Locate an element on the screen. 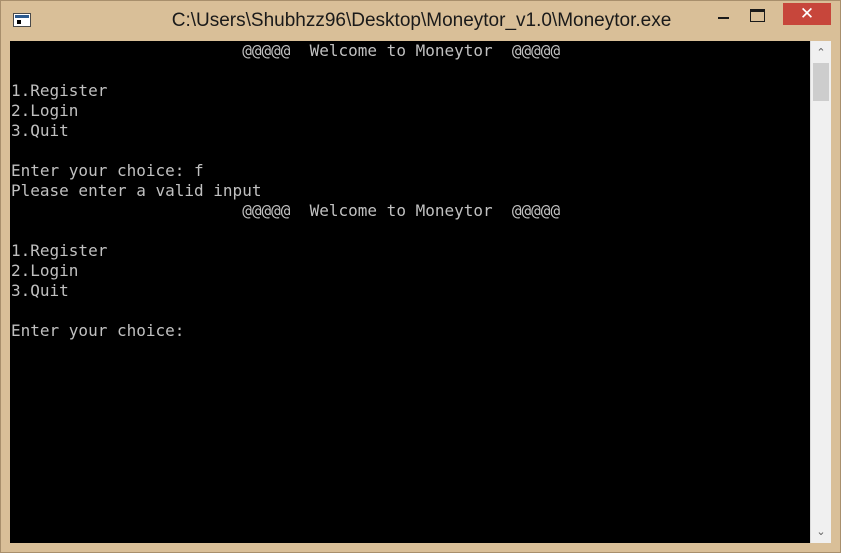 Image resolution: width=841 pixels, height=553 pixels. window-frame-right is located at coordinates (835, 292).